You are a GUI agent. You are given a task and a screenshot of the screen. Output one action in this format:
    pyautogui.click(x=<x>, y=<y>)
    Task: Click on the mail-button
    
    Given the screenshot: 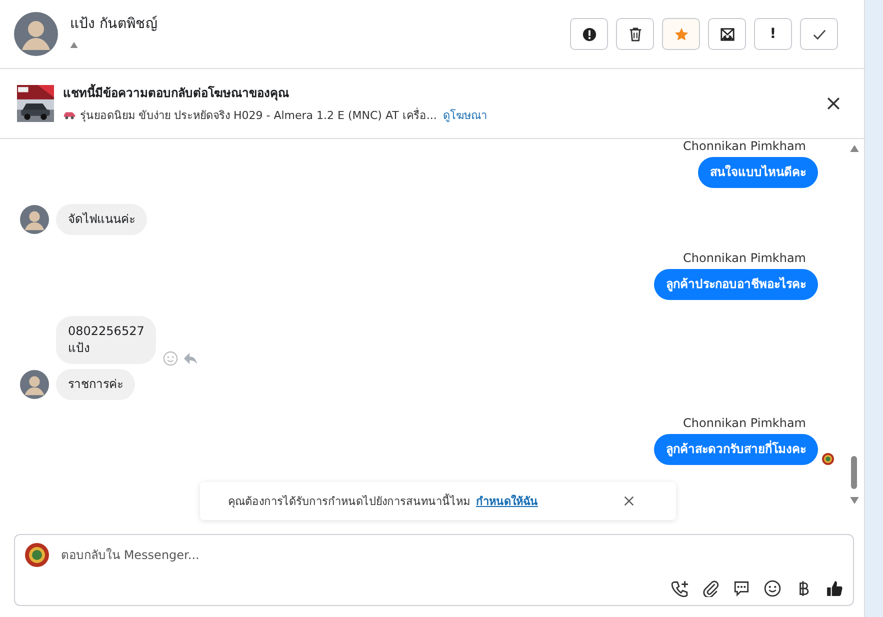 What is the action you would take?
    pyautogui.click(x=727, y=34)
    